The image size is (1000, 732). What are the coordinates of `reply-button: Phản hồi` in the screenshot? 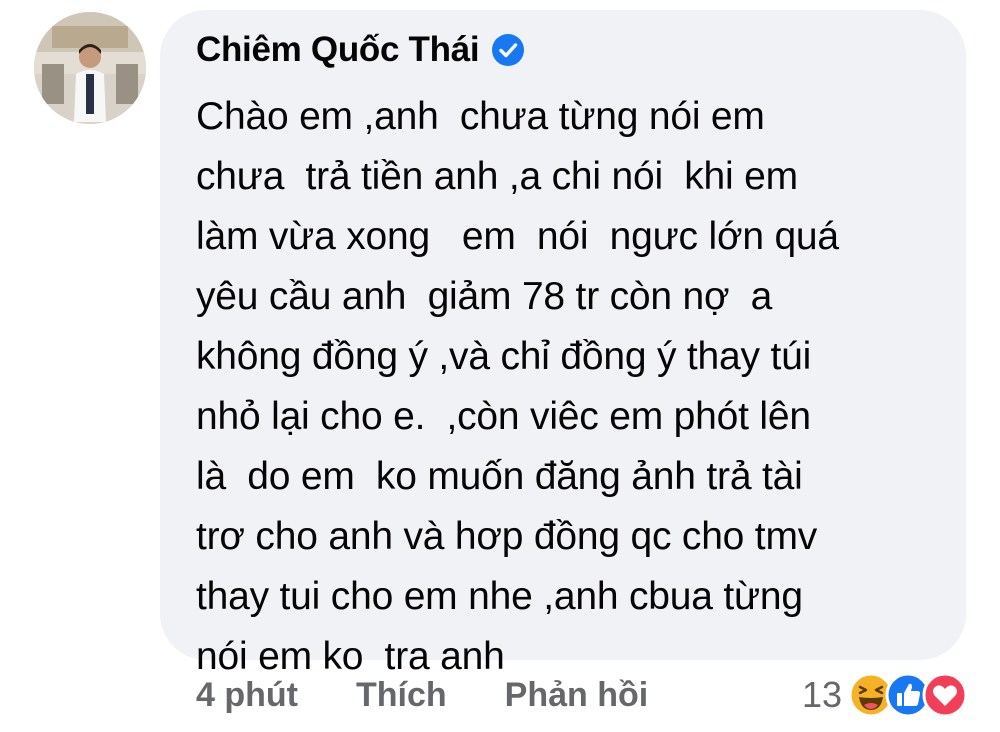 It's located at (577, 695).